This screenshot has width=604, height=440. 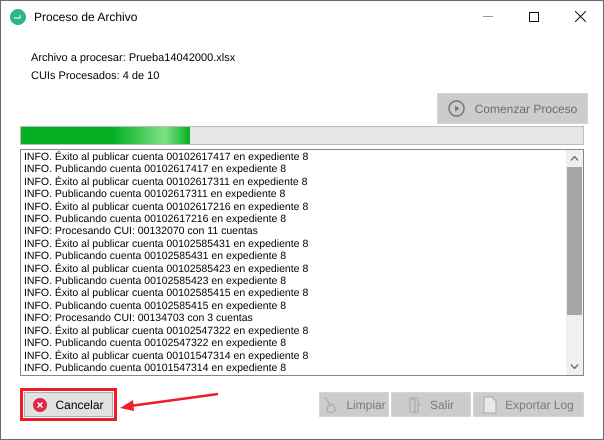 I want to click on scrollbar, so click(x=574, y=262).